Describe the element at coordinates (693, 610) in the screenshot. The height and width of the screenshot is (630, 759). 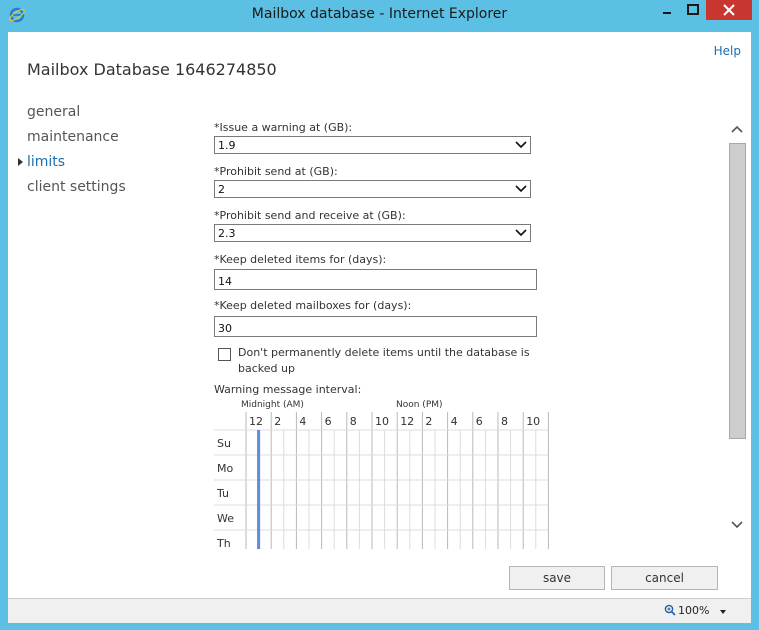
I see `zoom-level: 100%` at that location.